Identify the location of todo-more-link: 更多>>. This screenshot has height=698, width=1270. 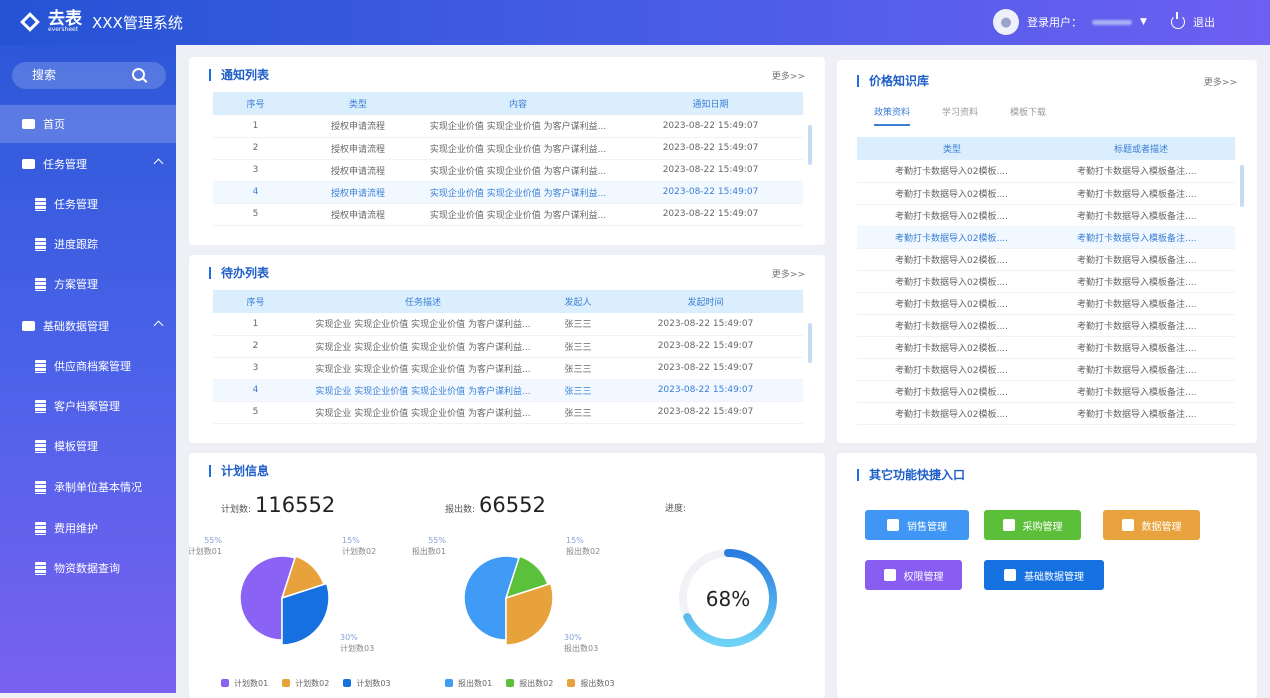
(788, 273).